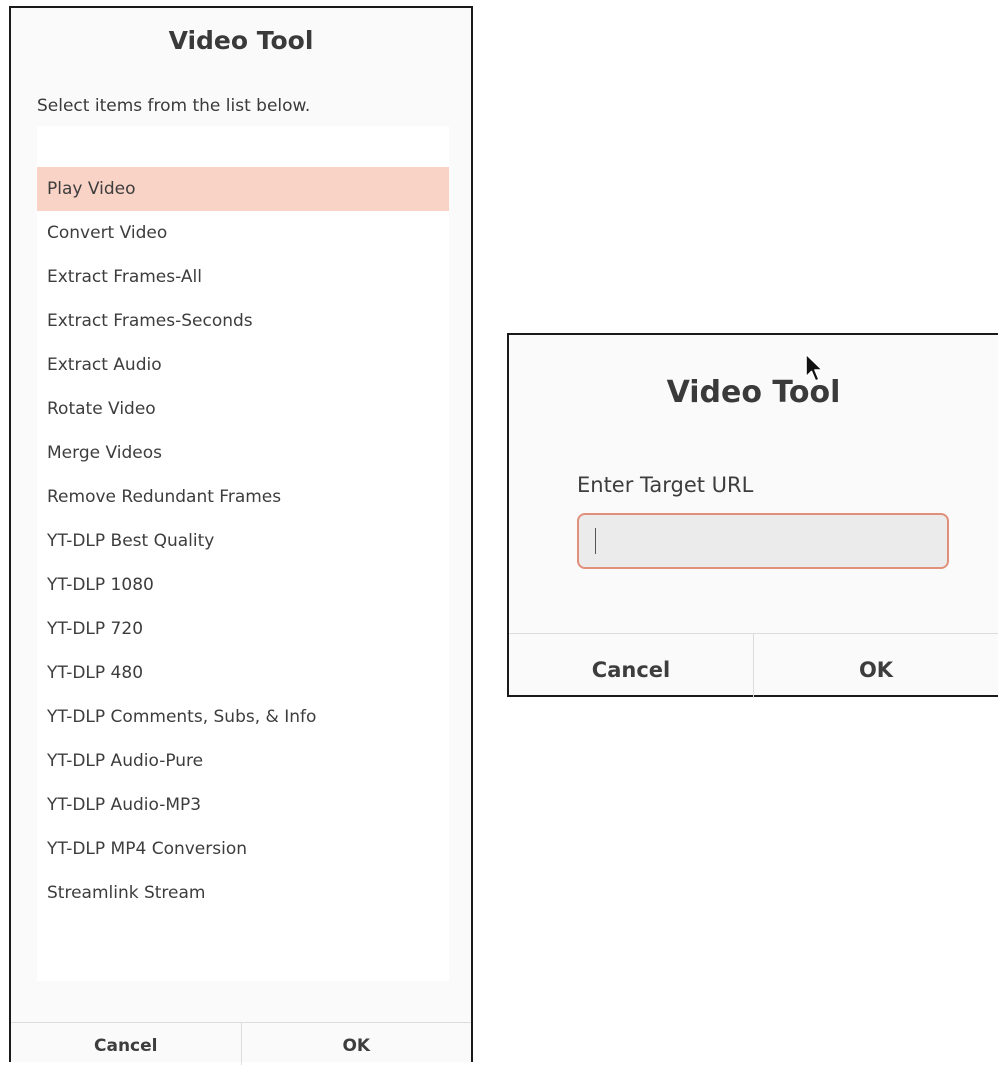  I want to click on list-item: YT-DLP MP4 Conversion, so click(243, 849).